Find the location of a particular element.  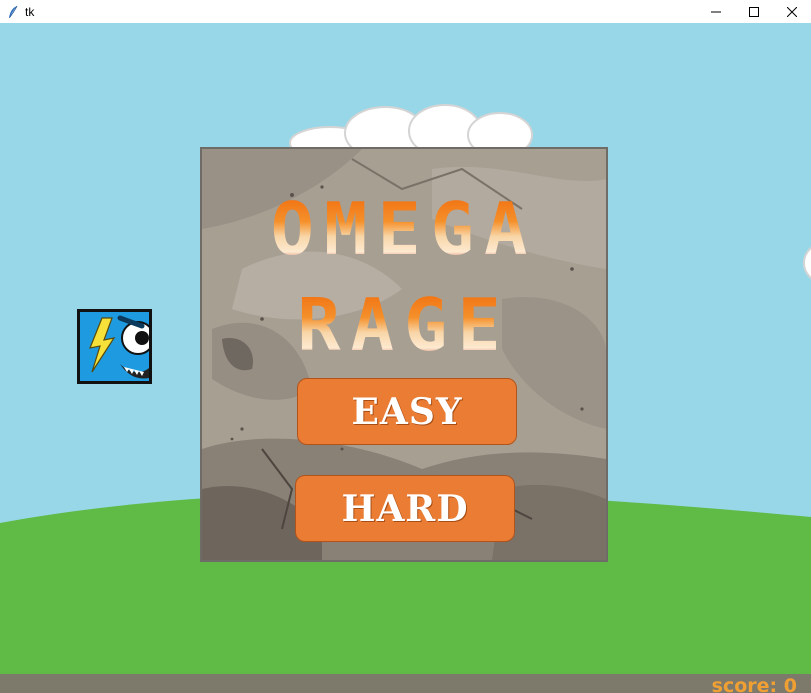

maximize-button is located at coordinates (754, 11).